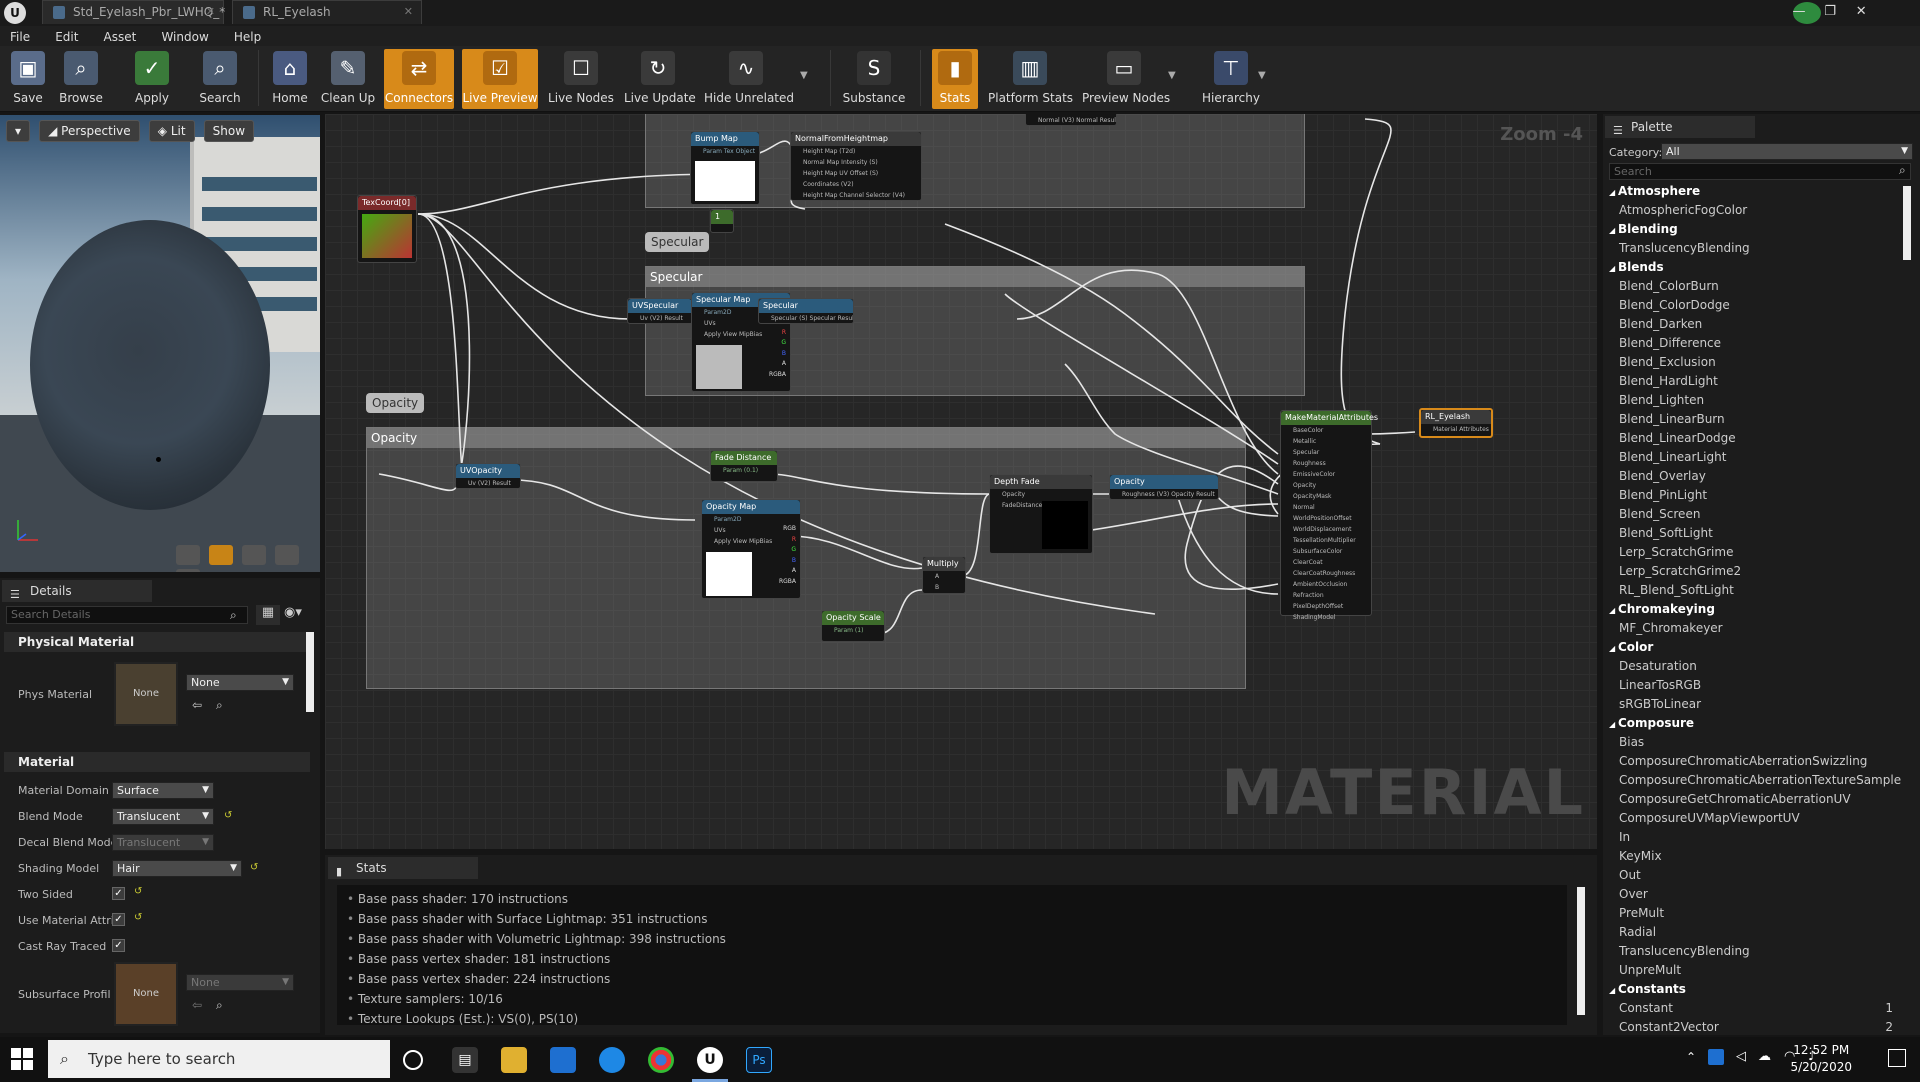 The image size is (1920, 1082). Describe the element at coordinates (1753, 856) in the screenshot. I see `palette-item: KeyMix` at that location.